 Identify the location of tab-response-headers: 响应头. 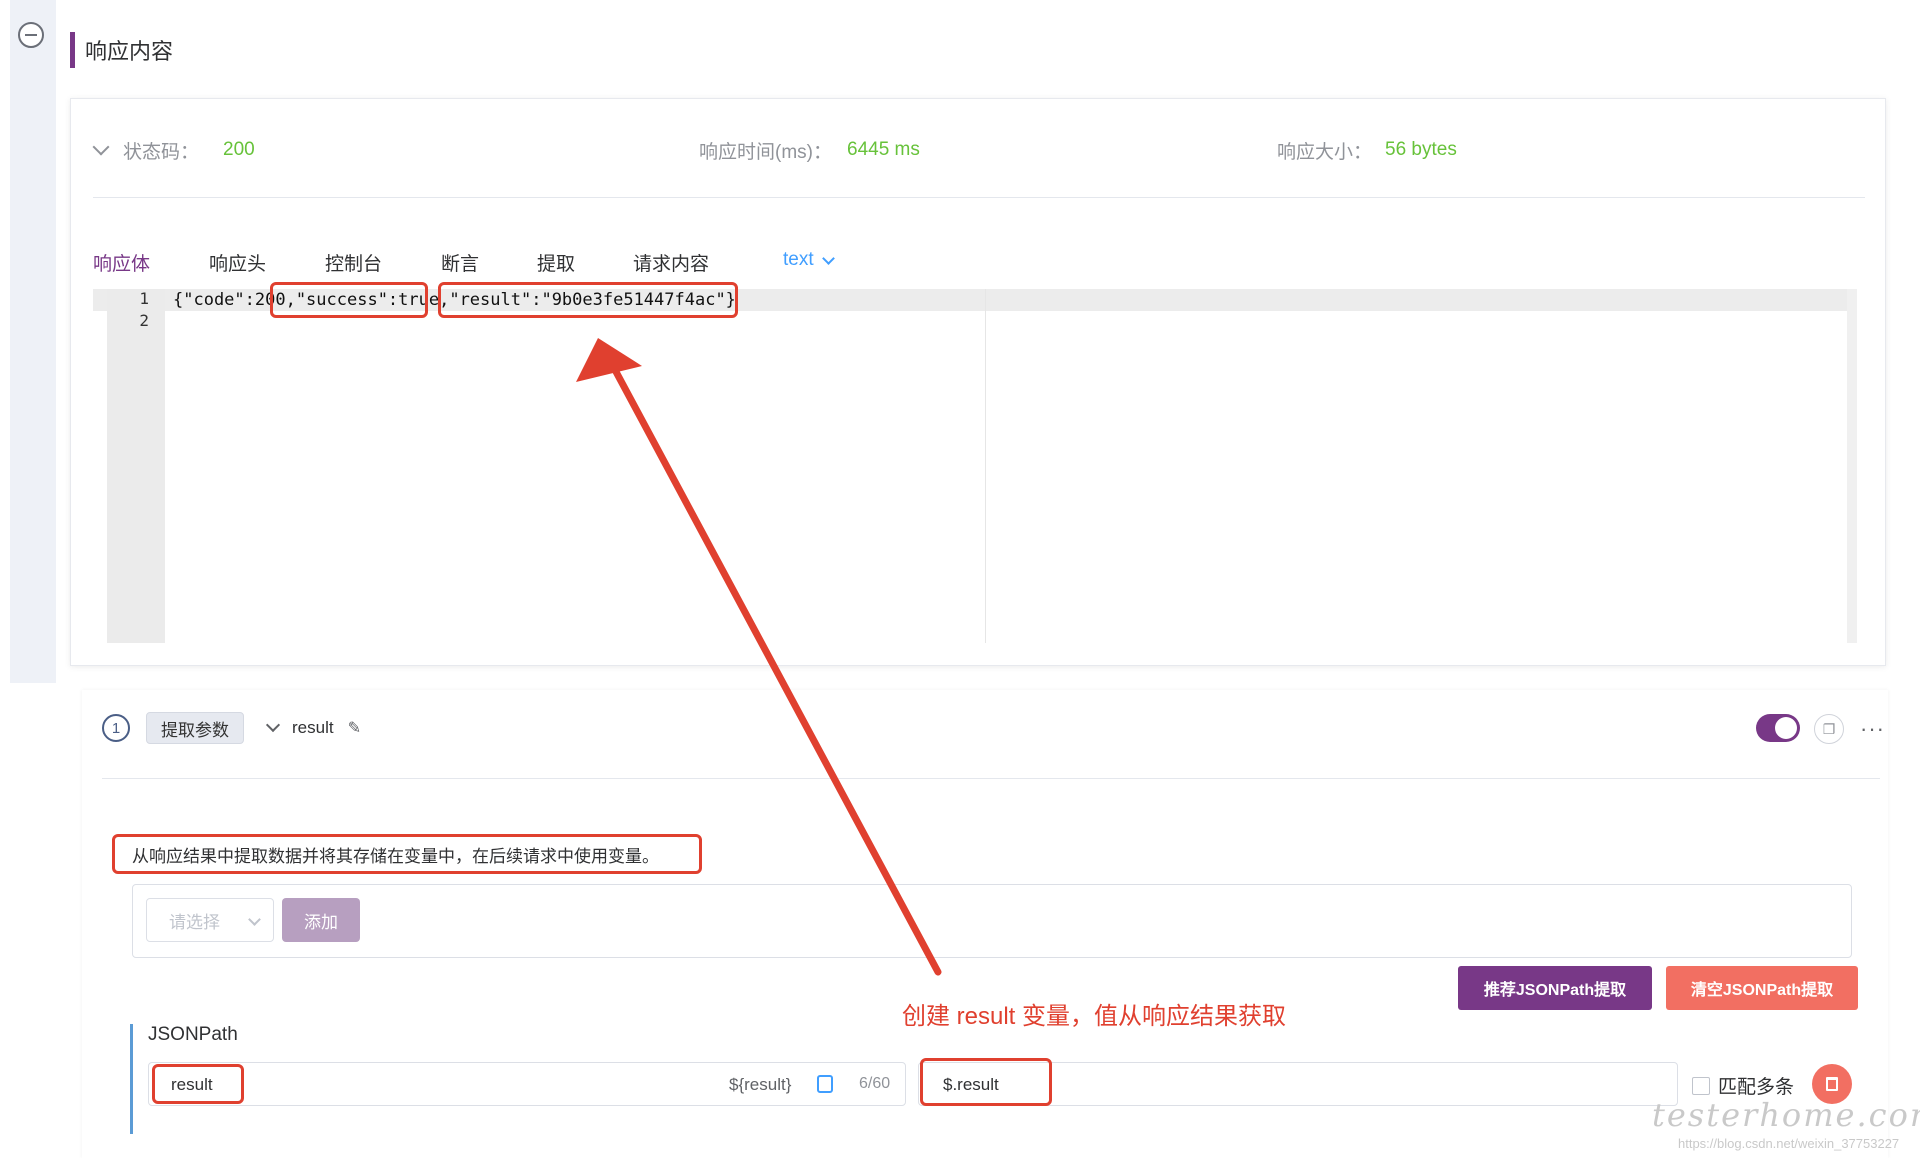
(237, 262).